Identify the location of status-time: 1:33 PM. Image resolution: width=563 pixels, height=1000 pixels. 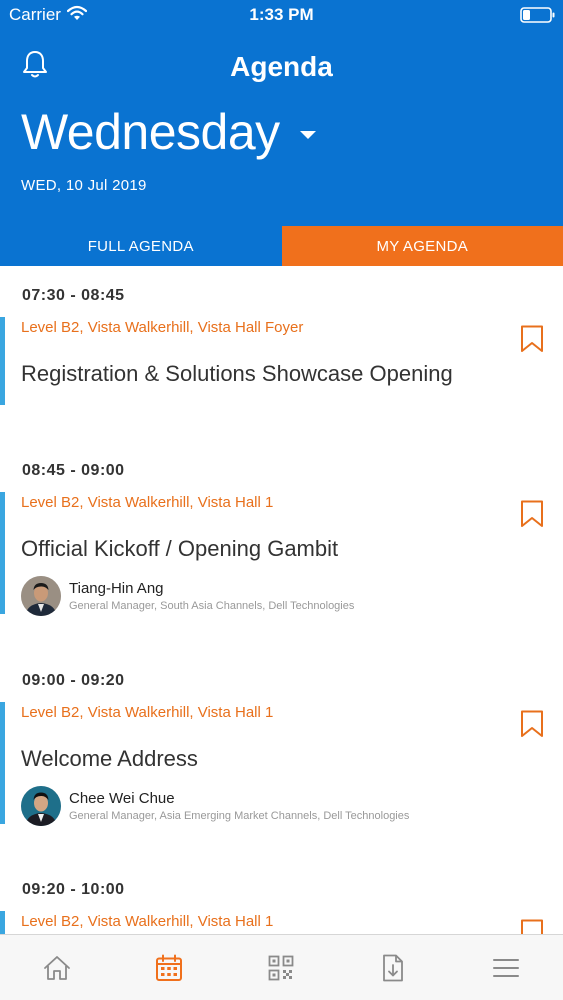
(281, 14).